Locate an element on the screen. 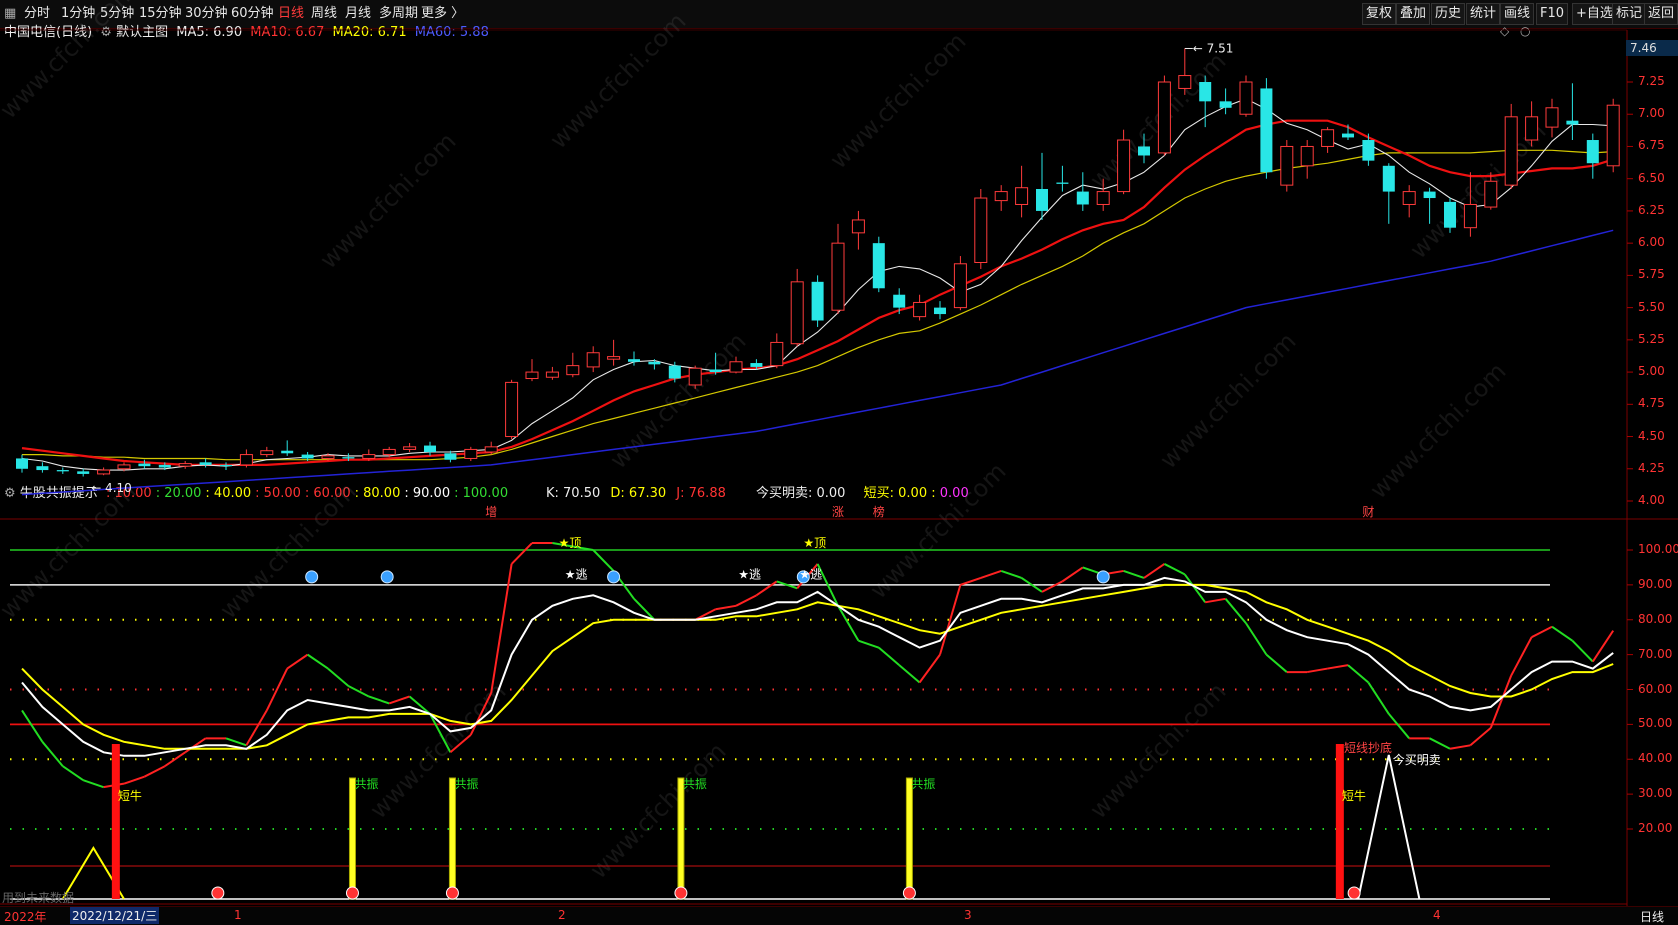  date-month-3: 3 is located at coordinates (968, 915).